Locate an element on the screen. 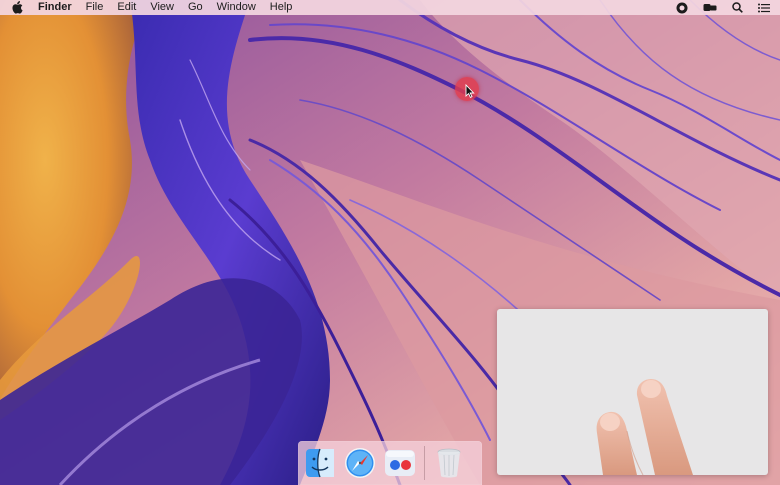 This screenshot has width=780, height=485. dock-trash is located at coordinates (449, 463).